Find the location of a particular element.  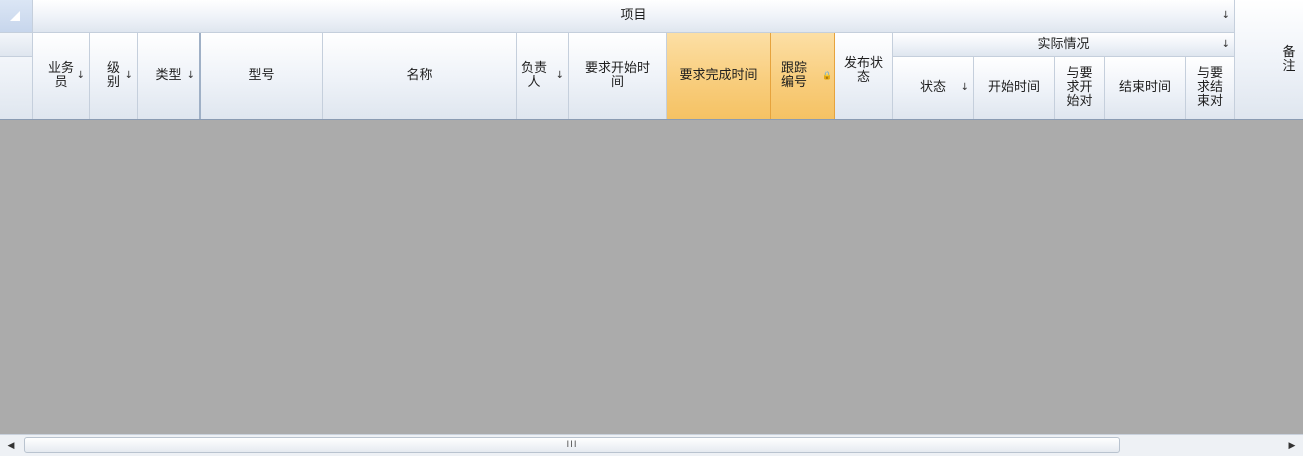

group-header-project: 项目 ↓ is located at coordinates (634, 16).